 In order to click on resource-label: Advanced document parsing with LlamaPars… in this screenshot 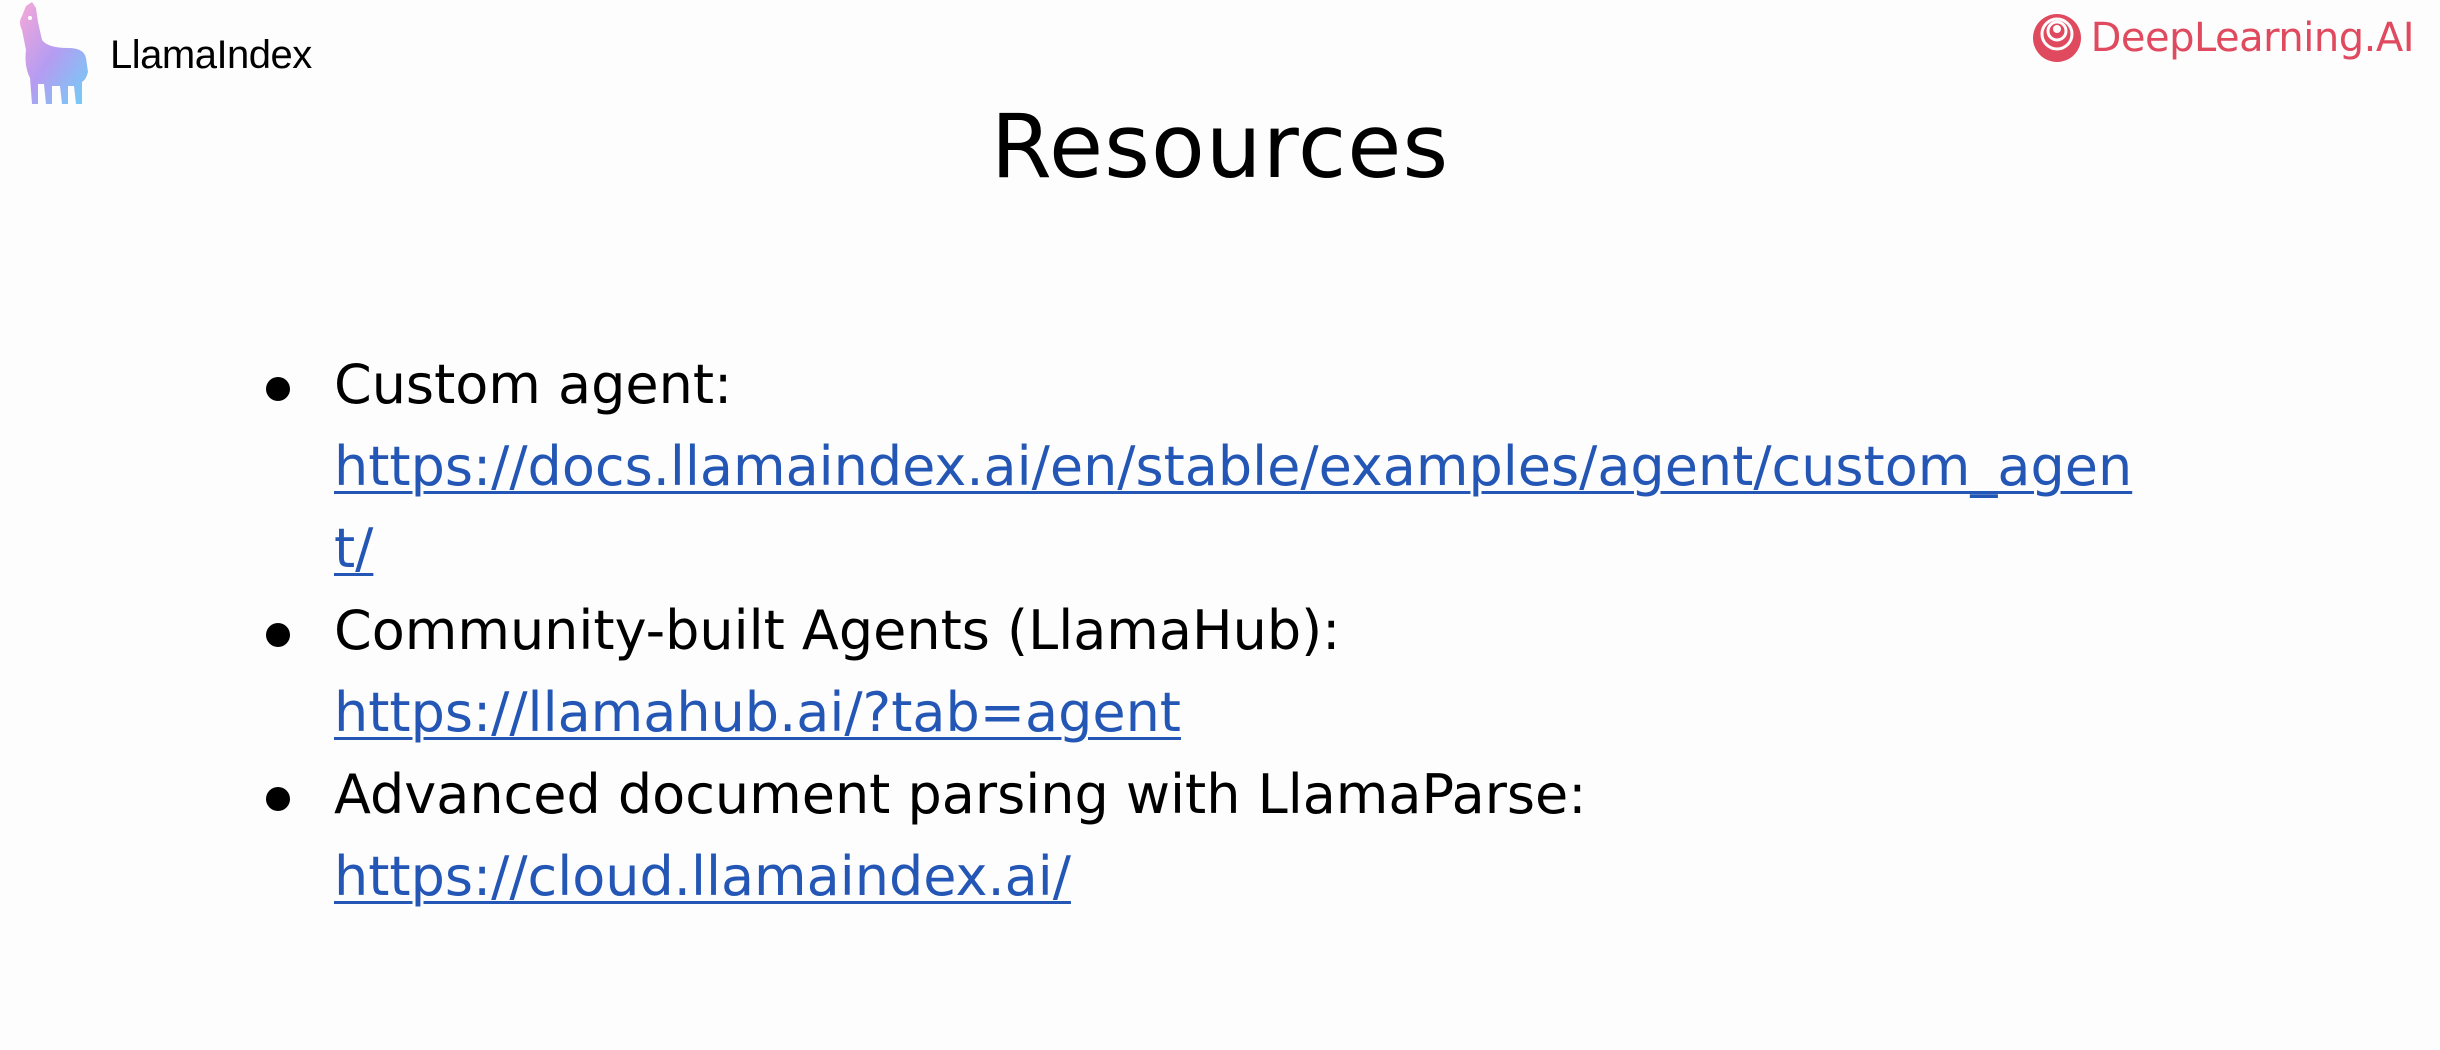, I will do `click(960, 794)`.